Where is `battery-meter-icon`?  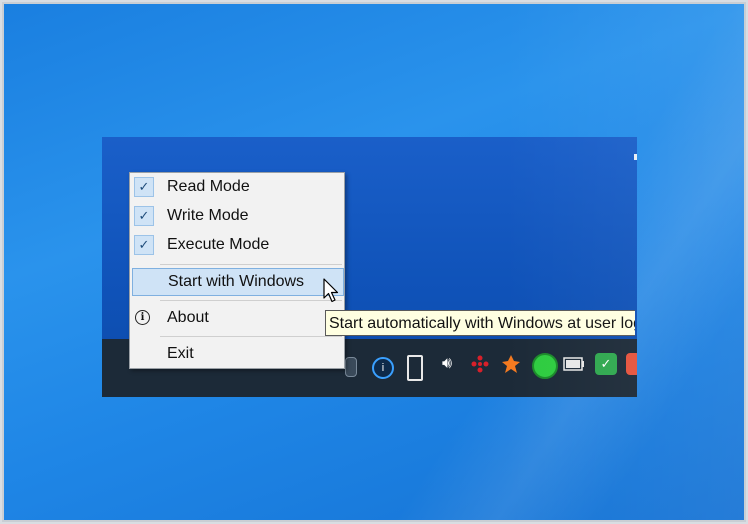 battery-meter-icon is located at coordinates (574, 364).